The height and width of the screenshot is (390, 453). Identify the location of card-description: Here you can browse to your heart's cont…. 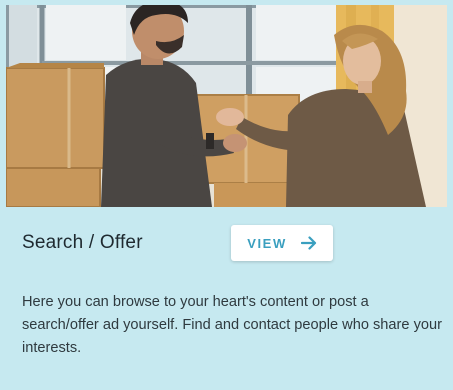
(232, 325).